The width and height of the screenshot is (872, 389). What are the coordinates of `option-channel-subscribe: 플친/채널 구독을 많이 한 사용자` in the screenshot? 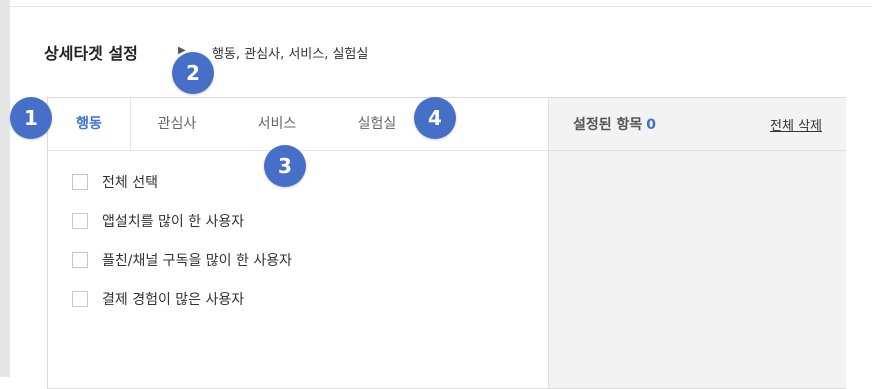 It's located at (182, 260).